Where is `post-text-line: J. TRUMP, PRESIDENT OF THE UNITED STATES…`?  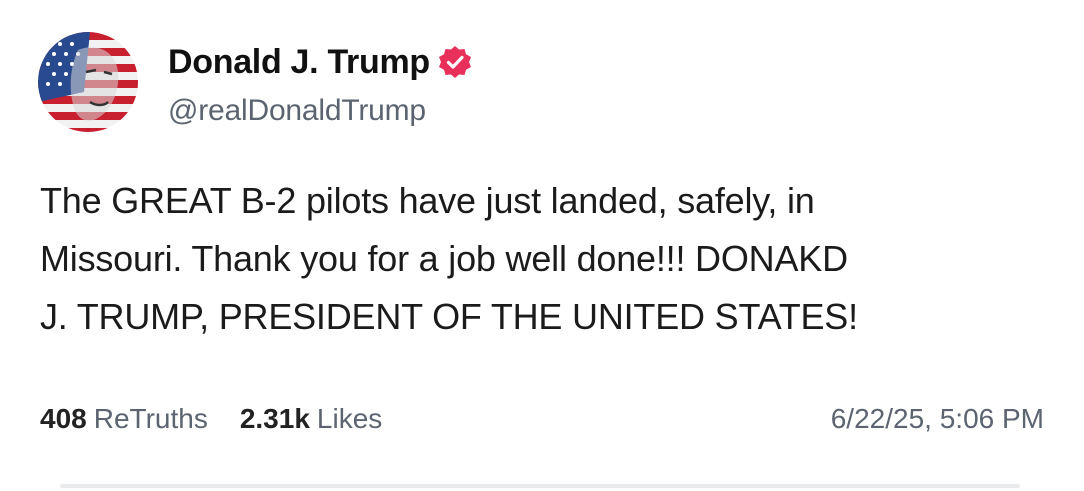 post-text-line: J. TRUMP, PRESIDENT OF THE UNITED STATES… is located at coordinates (449, 316).